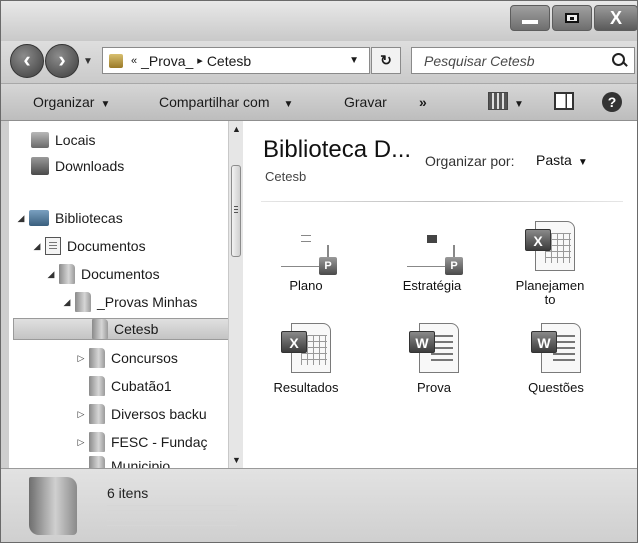 This screenshot has height=543, width=638. Describe the element at coordinates (294, 342) in the screenshot. I see `excel-badge: X` at that location.